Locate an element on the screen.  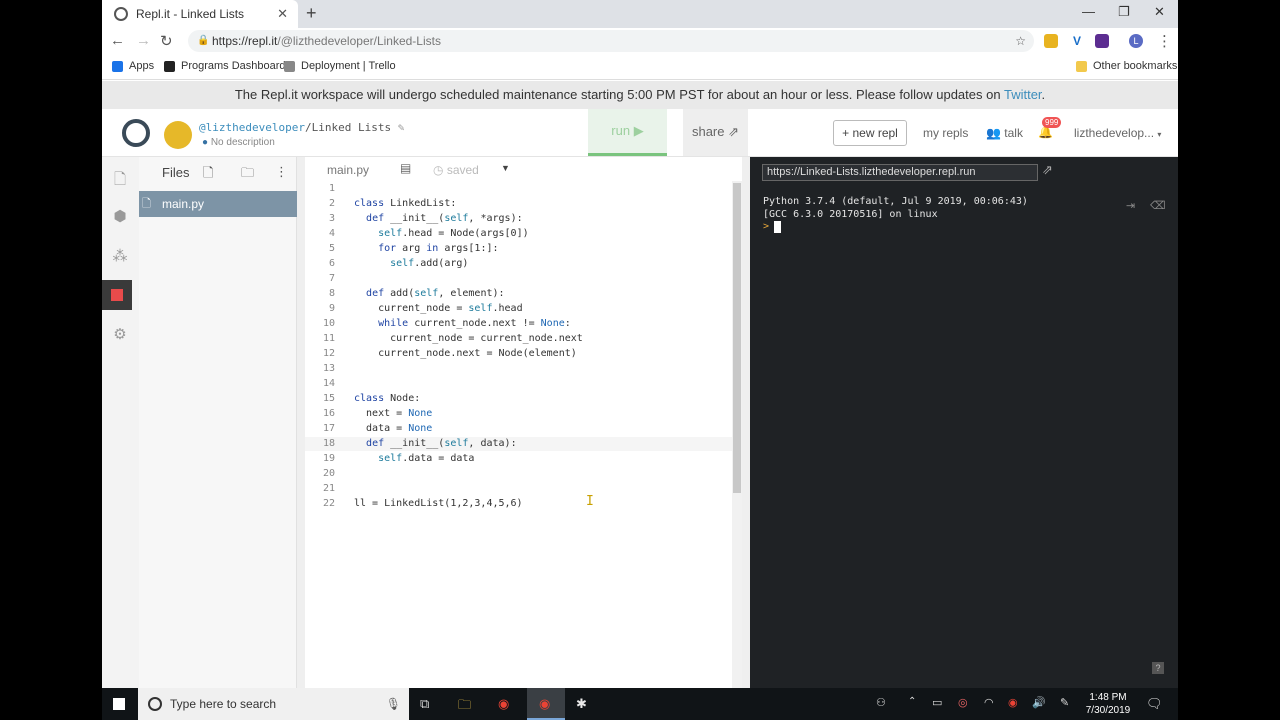
code-line: def add(self, element): is located at coordinates (435, 293).